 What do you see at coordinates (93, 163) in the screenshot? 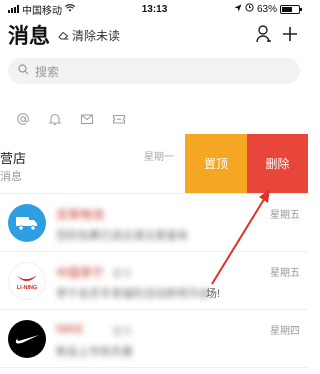
I see `swiped-row-content: 营店 消息 星期一` at bounding box center [93, 163].